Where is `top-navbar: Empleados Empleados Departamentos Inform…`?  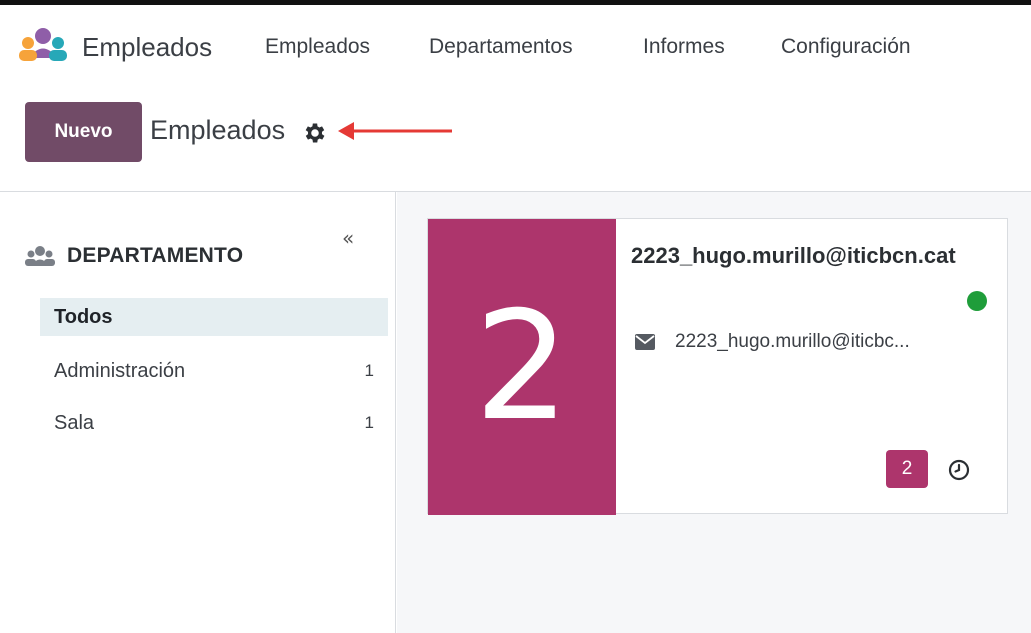
top-navbar: Empleados Empleados Departamentos Inform… is located at coordinates (515, 46).